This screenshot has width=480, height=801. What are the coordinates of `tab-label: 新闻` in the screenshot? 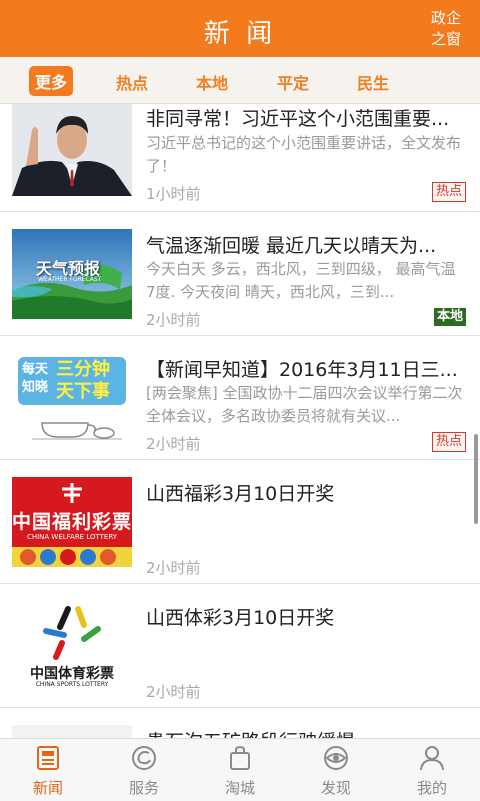 It's located at (47, 788).